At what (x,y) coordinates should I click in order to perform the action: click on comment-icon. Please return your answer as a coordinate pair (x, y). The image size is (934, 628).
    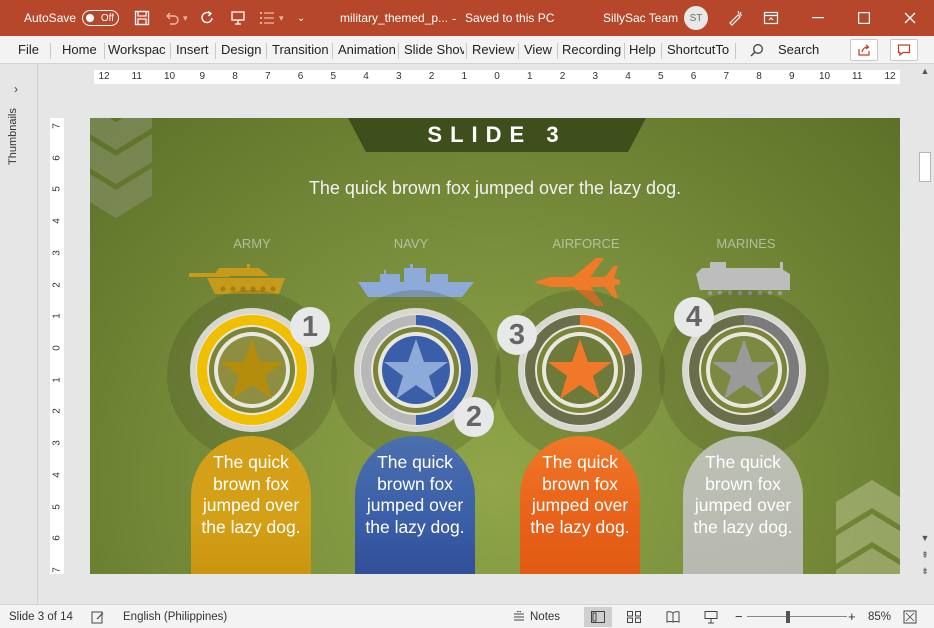
    Looking at the image, I should click on (904, 50).